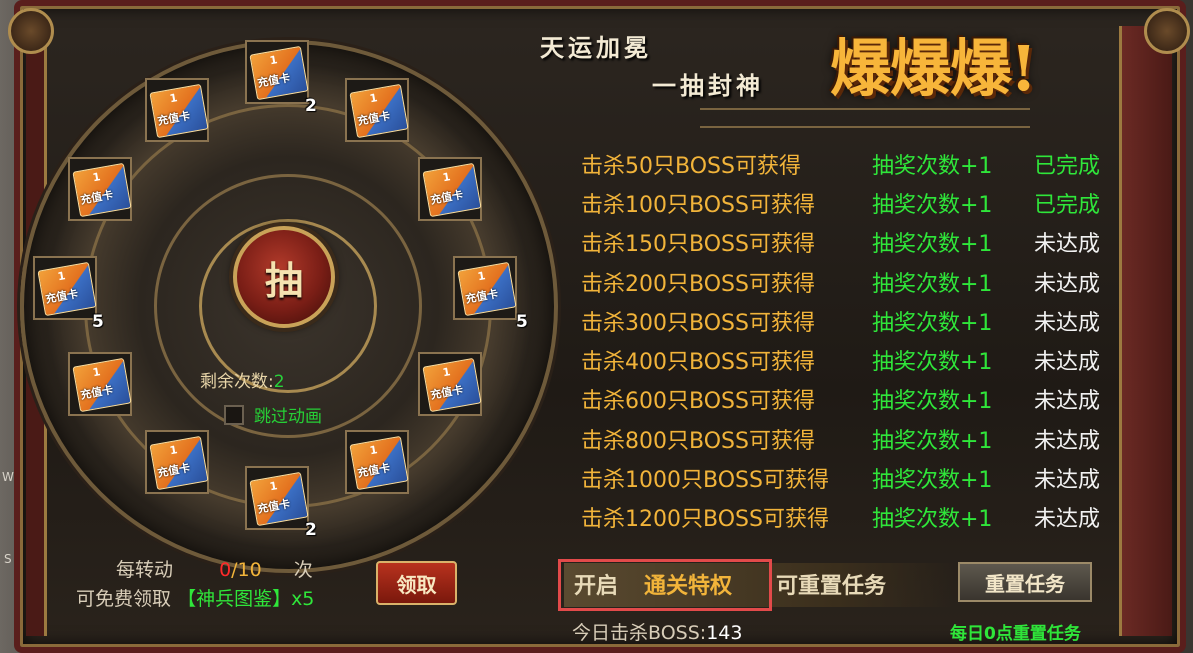  Describe the element at coordinates (851, 163) in the screenshot. I see `task-row: 击杀50只BOSS可获得 抽奖次数+1 已完成` at that location.